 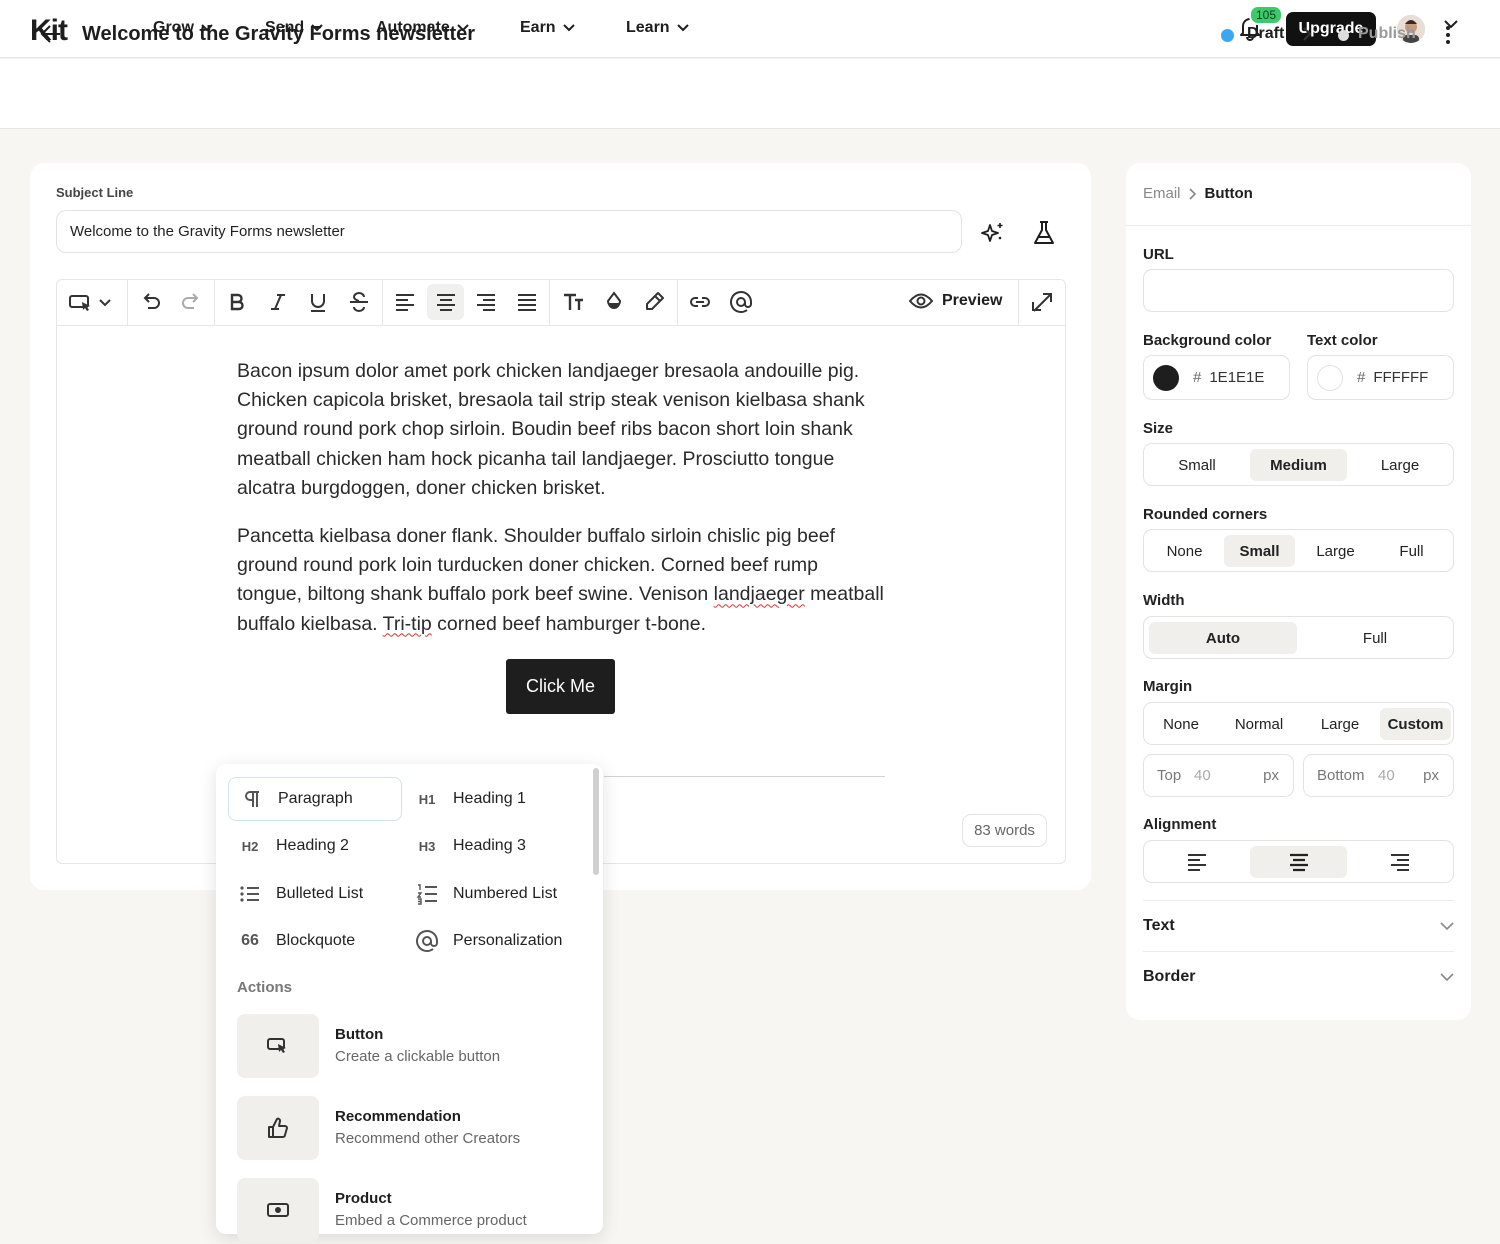 I want to click on size-medium: Medium, so click(x=1298, y=465).